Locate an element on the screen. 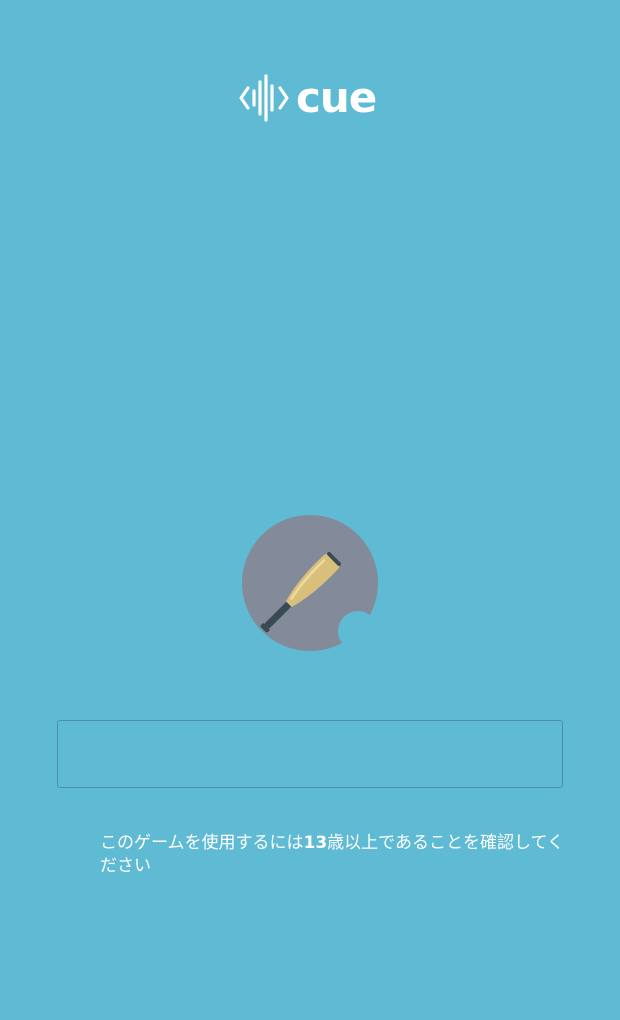 The height and width of the screenshot is (1020, 620). age-requirement-notice: このゲームを使用するには13歳以上であることを確認してください is located at coordinates (335, 855).